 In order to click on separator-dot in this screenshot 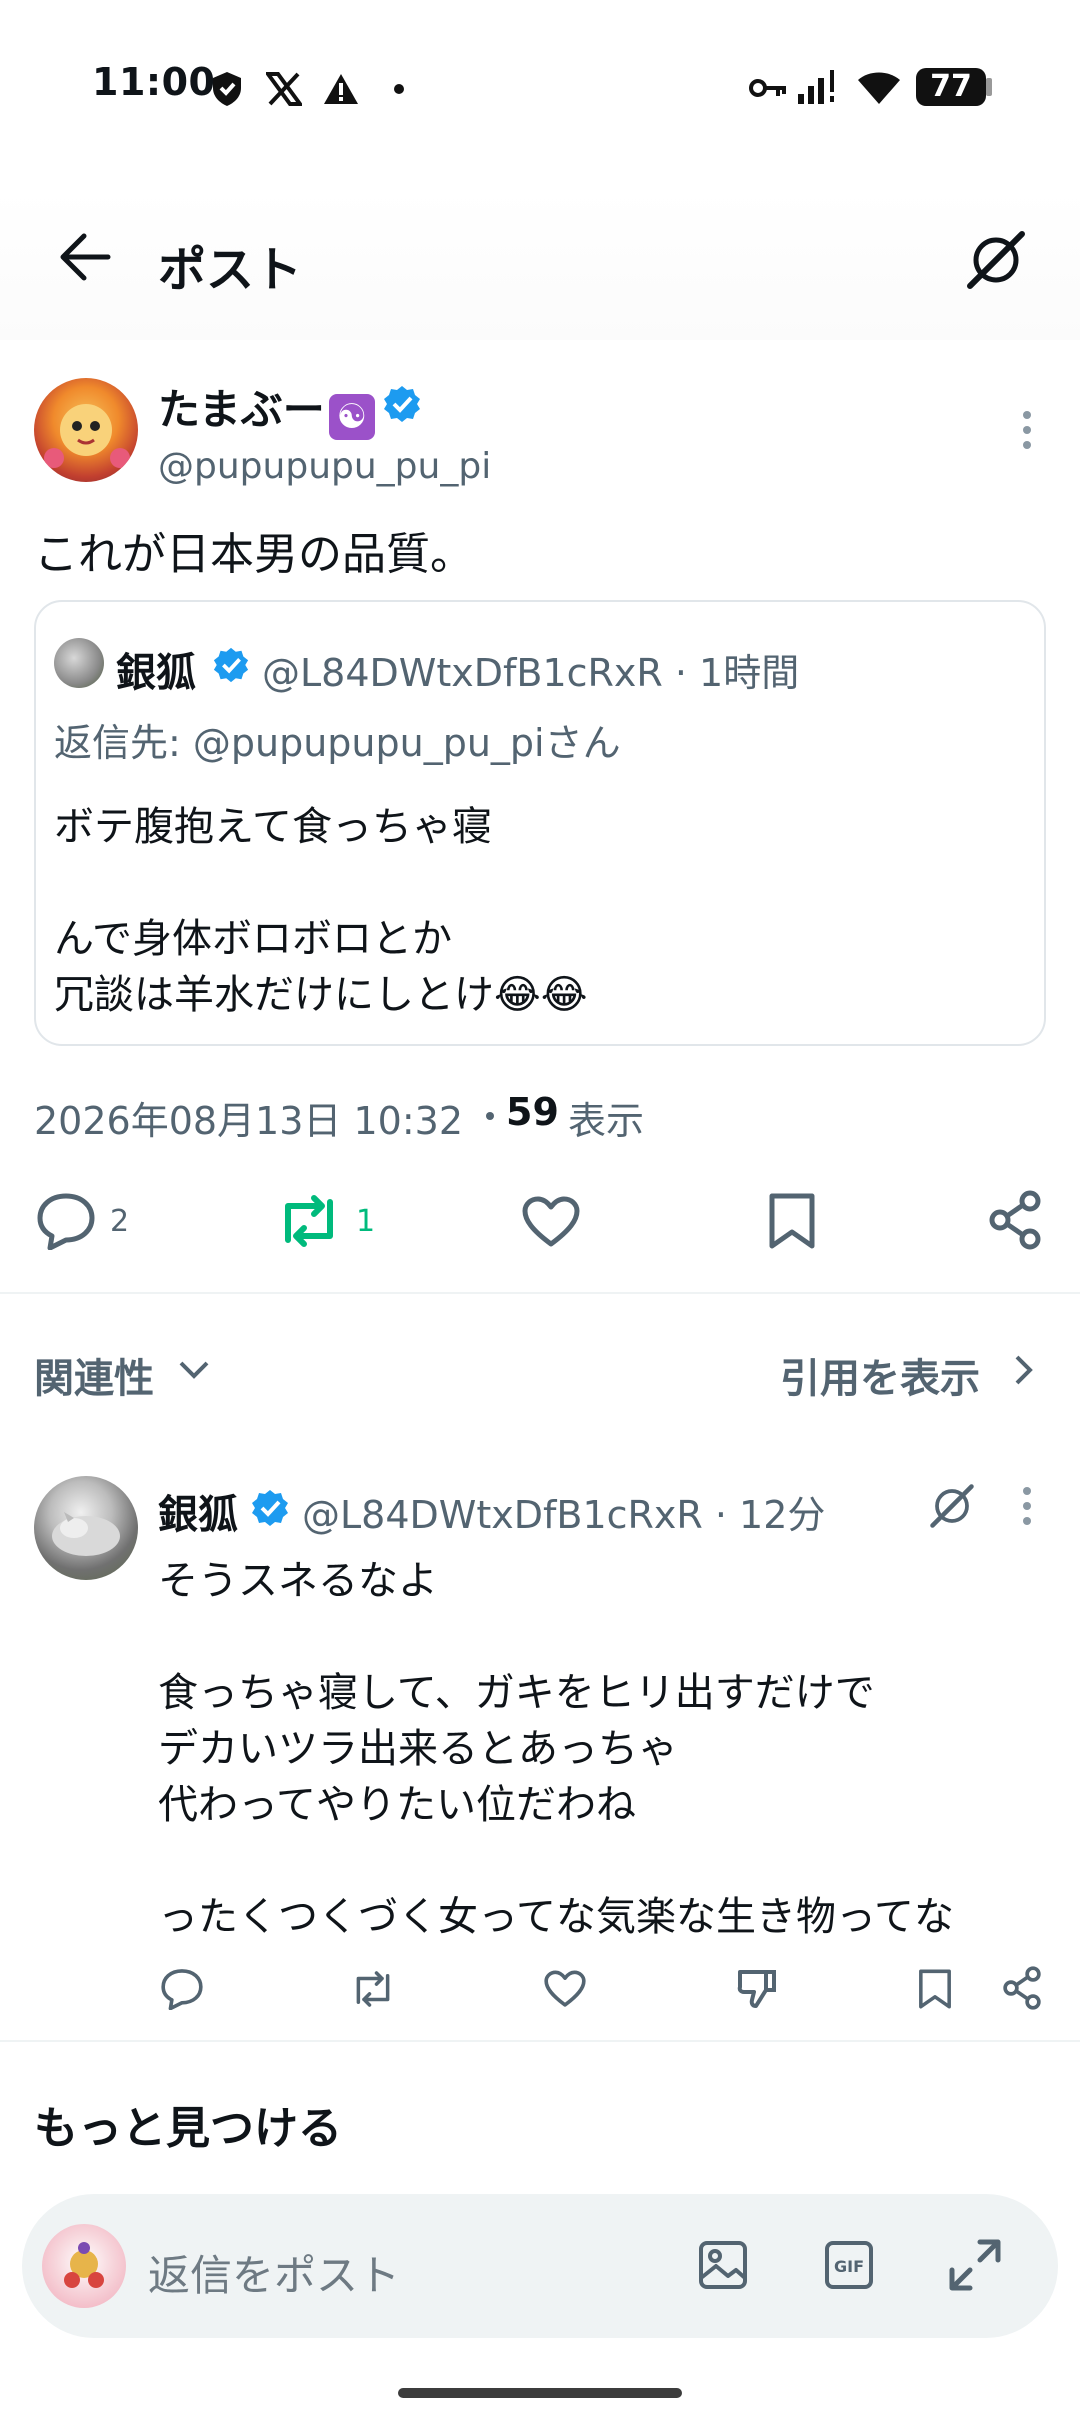, I will do `click(490, 1116)`.